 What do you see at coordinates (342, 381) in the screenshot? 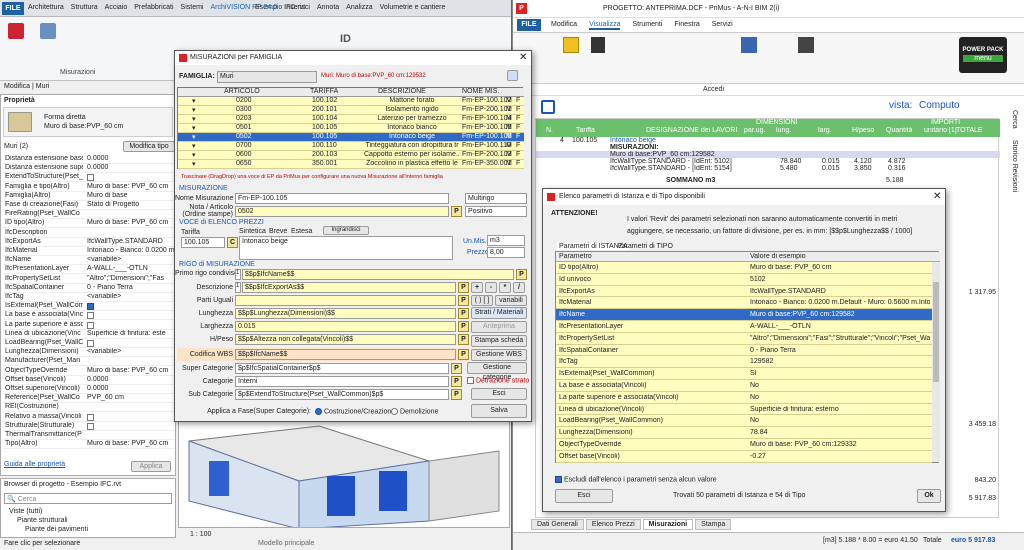
I see `cat-field: Interni` at bounding box center [342, 381].